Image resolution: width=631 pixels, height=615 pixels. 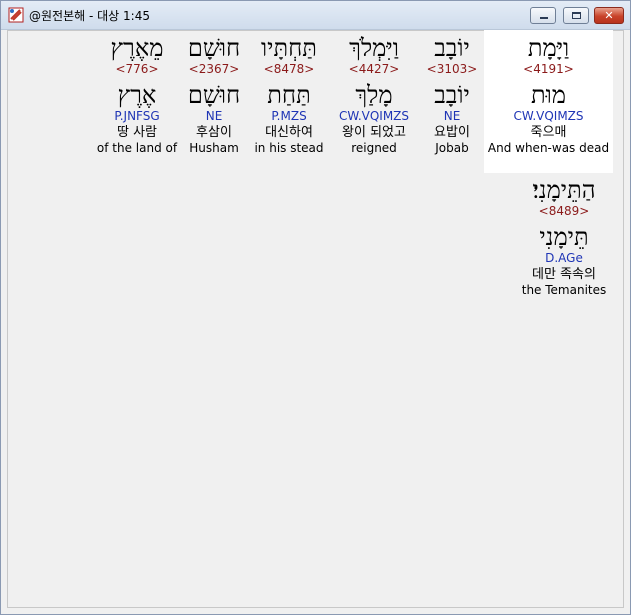 What do you see at coordinates (548, 132) in the screenshot?
I see `korean-gloss: 죽으매` at bounding box center [548, 132].